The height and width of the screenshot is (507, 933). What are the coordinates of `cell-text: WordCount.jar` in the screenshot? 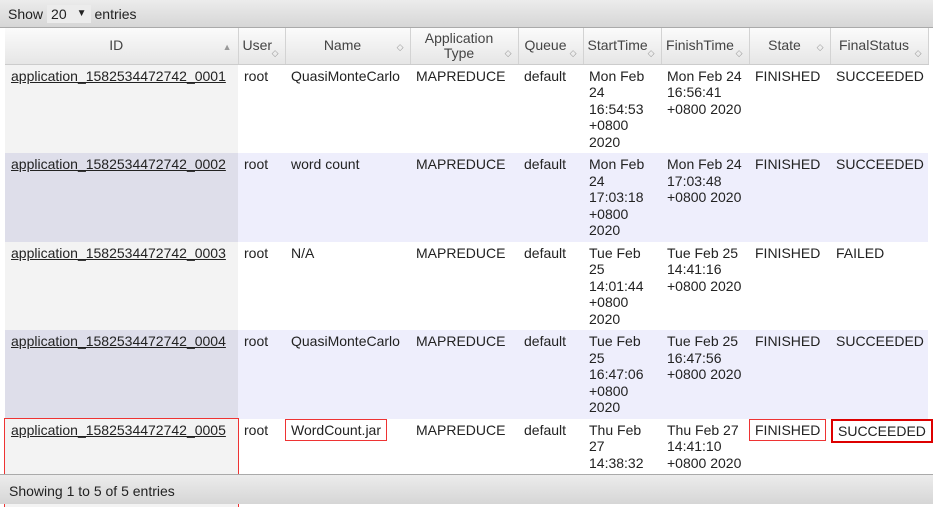 It's located at (336, 430).